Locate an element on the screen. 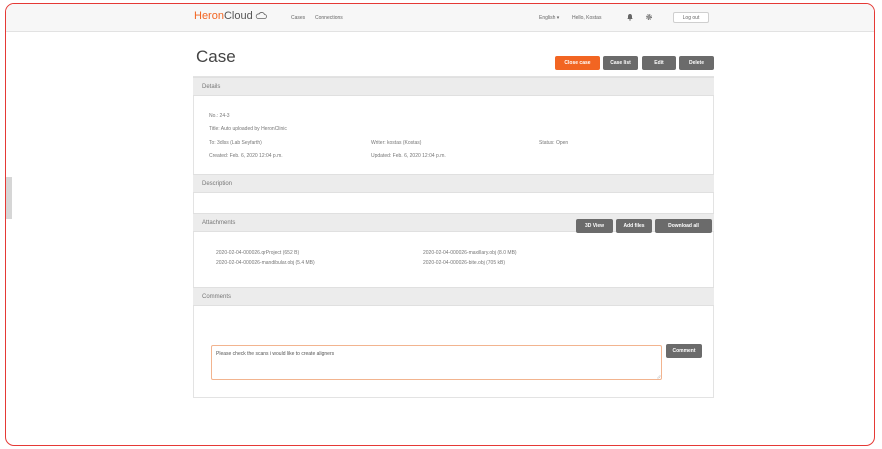 Image resolution: width=882 pixels, height=449 pixels. case-number: No.: 24-3 is located at coordinates (219, 116).